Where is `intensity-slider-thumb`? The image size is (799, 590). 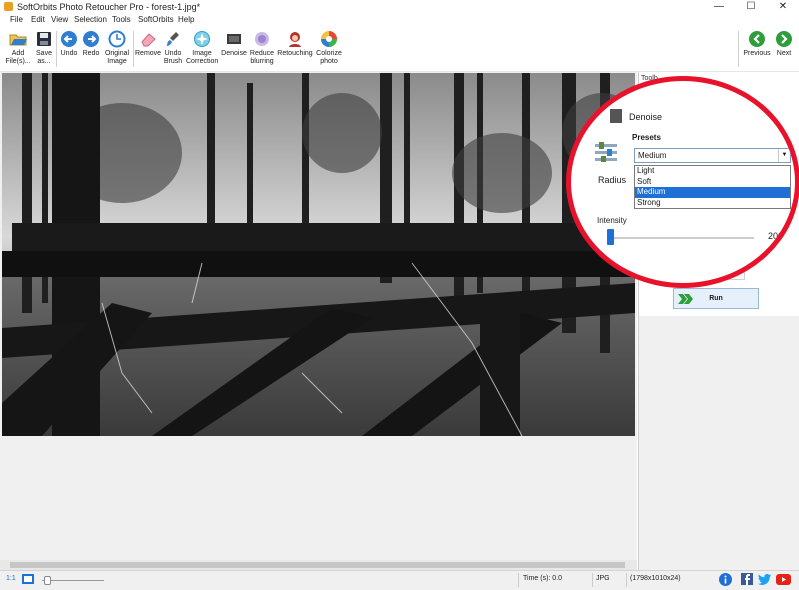 intensity-slider-thumb is located at coordinates (610, 237).